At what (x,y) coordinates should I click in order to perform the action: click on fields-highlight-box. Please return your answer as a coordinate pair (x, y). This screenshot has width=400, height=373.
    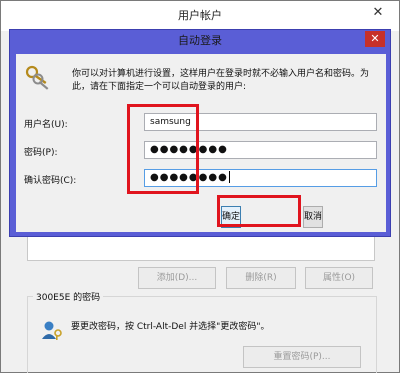
    Looking at the image, I should click on (163, 149).